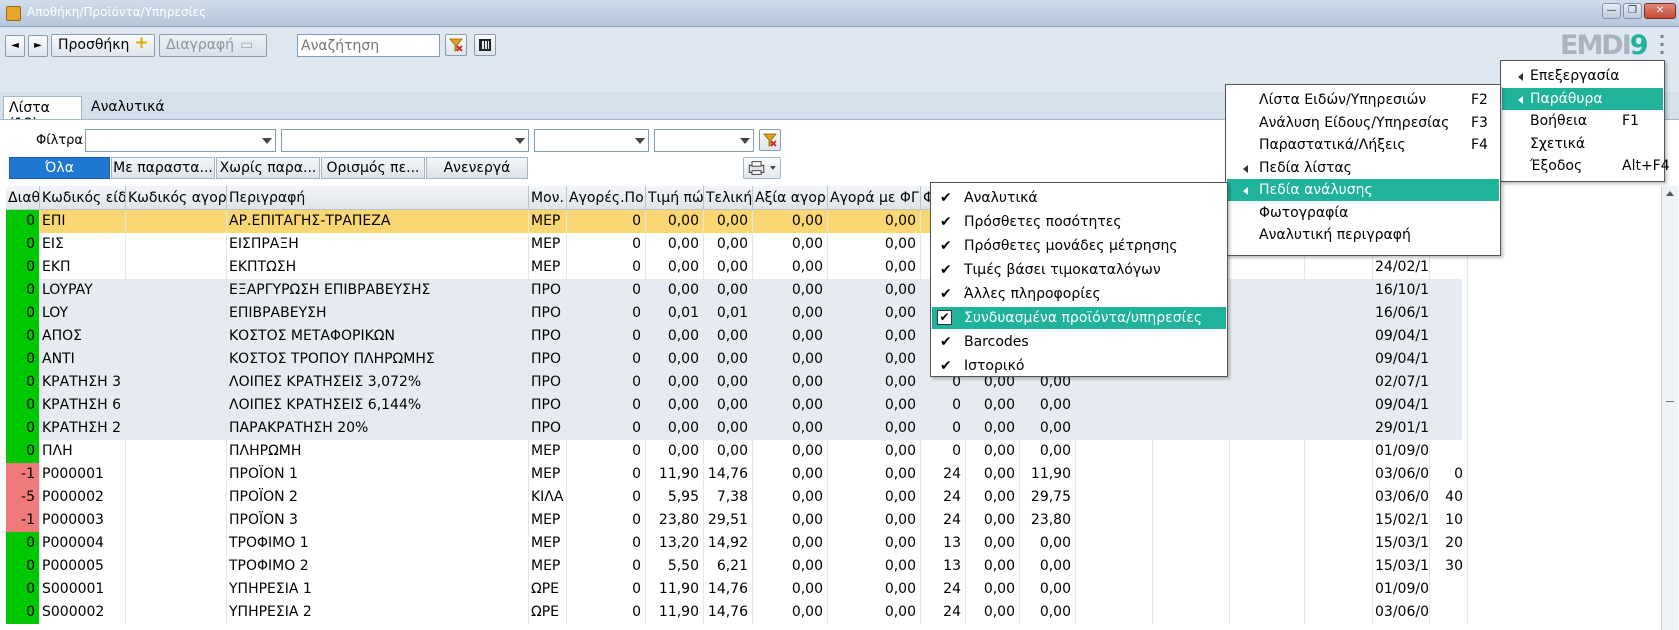 This screenshot has width=1679, height=630. What do you see at coordinates (606, 198) in the screenshot?
I see `column-header: Αγορές.Πο` at bounding box center [606, 198].